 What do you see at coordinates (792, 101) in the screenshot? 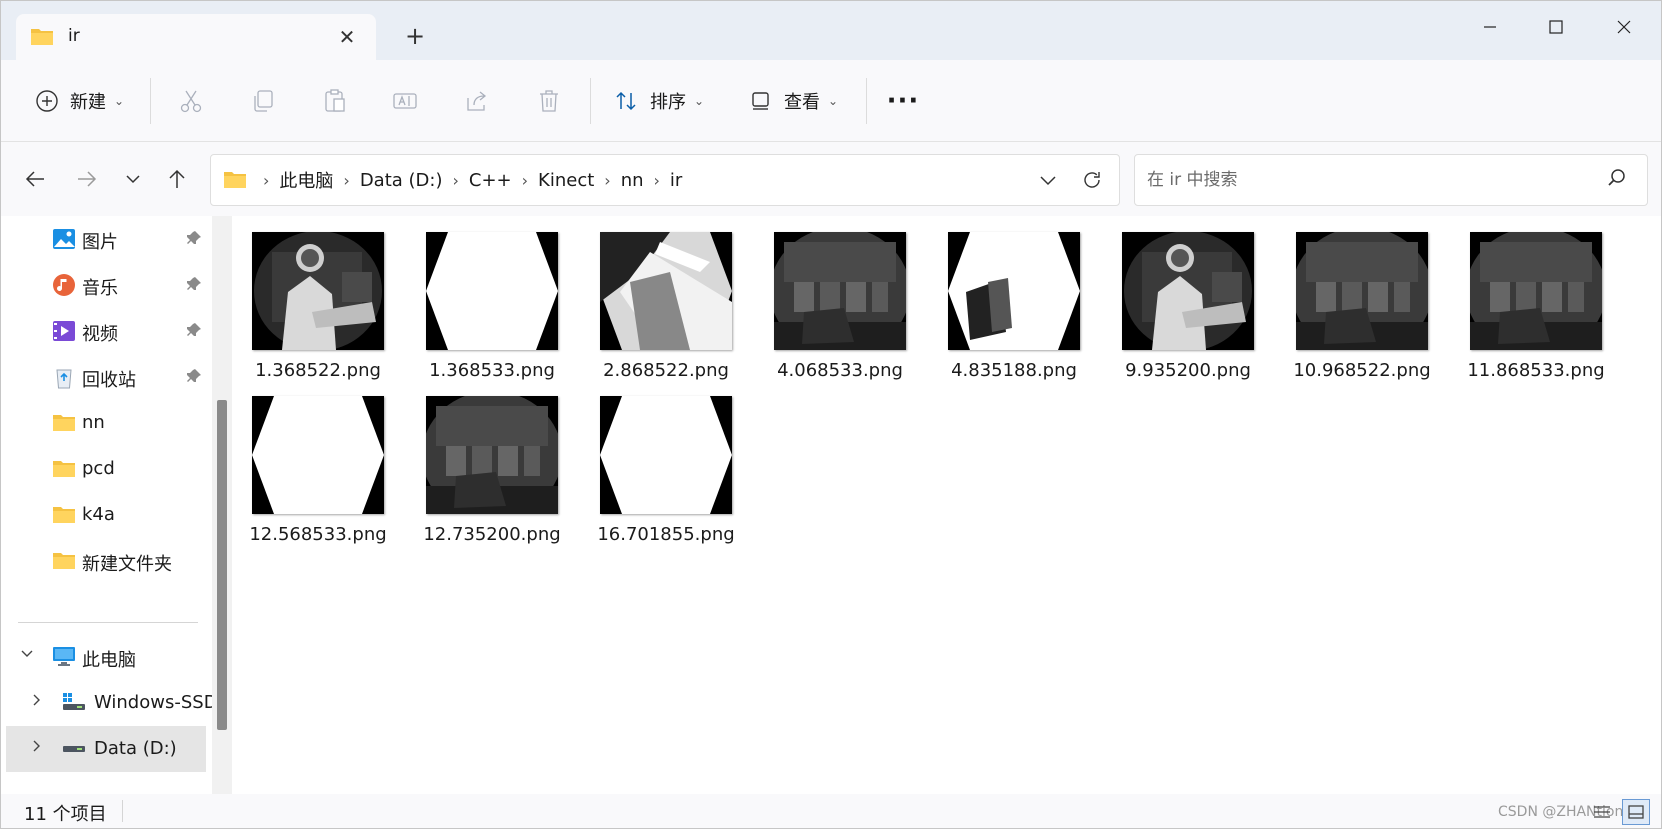
I see `view-button: 查看 ⌄` at bounding box center [792, 101].